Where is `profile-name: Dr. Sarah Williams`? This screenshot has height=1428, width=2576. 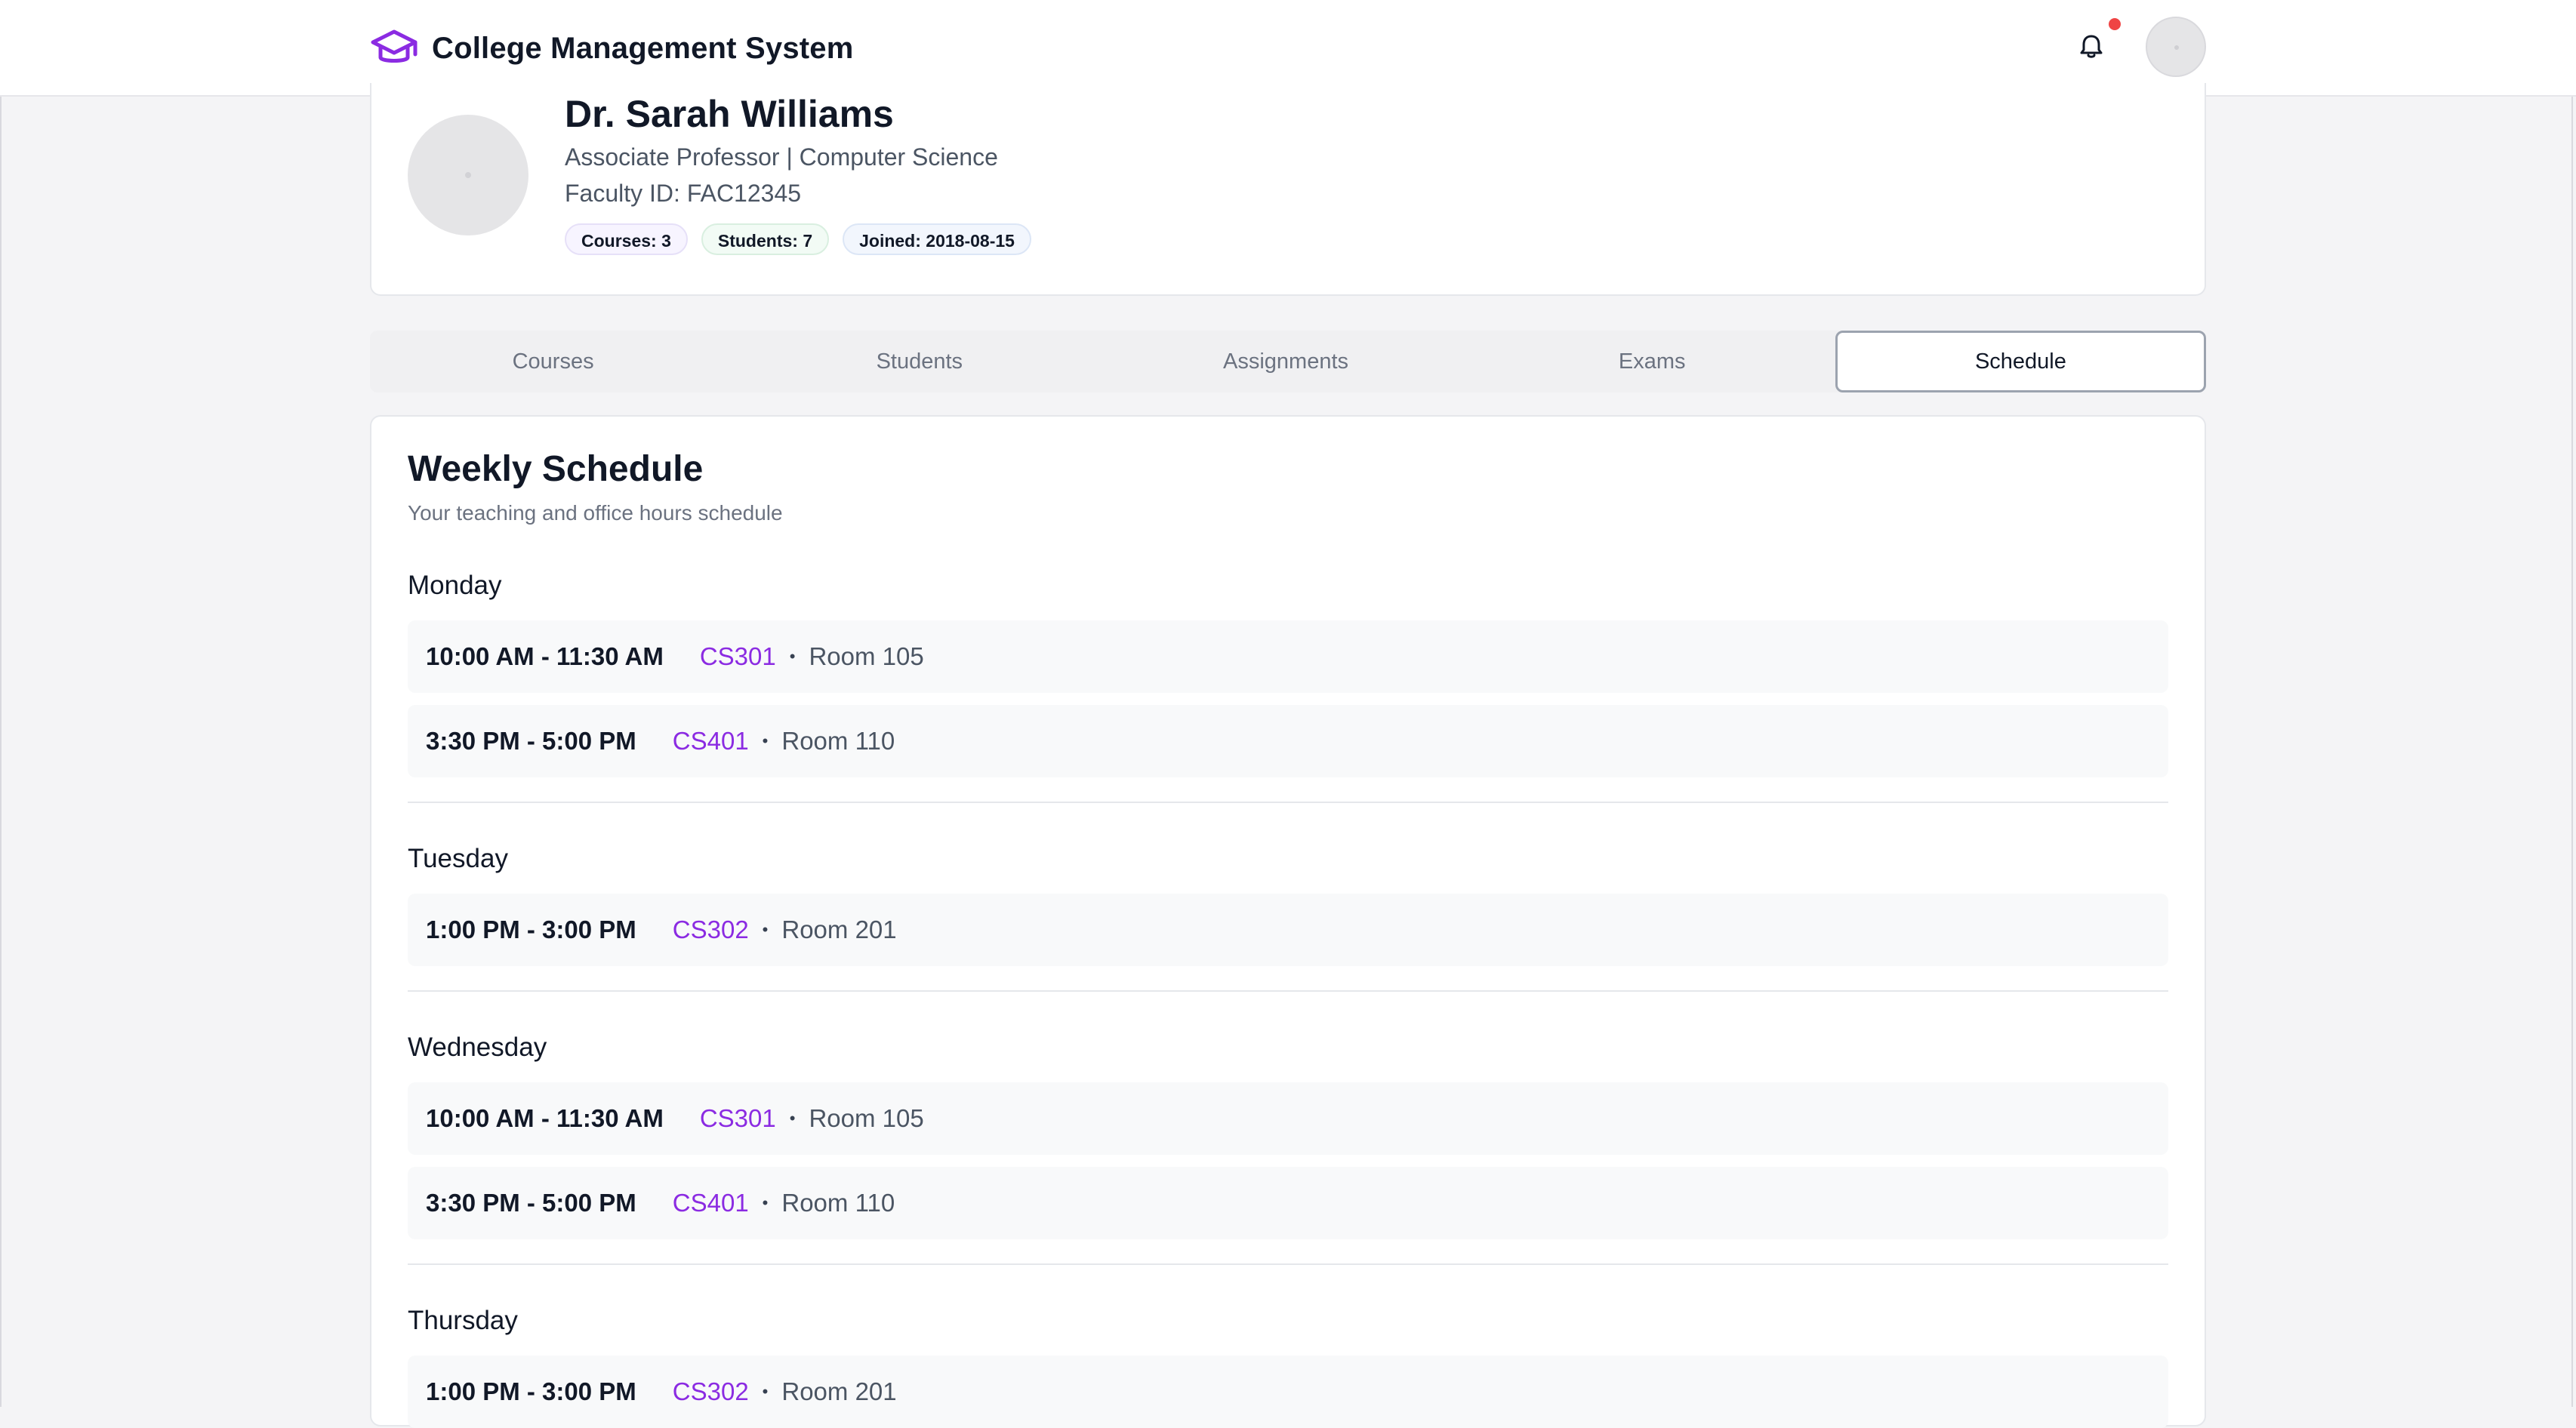 profile-name: Dr. Sarah Williams is located at coordinates (729, 114).